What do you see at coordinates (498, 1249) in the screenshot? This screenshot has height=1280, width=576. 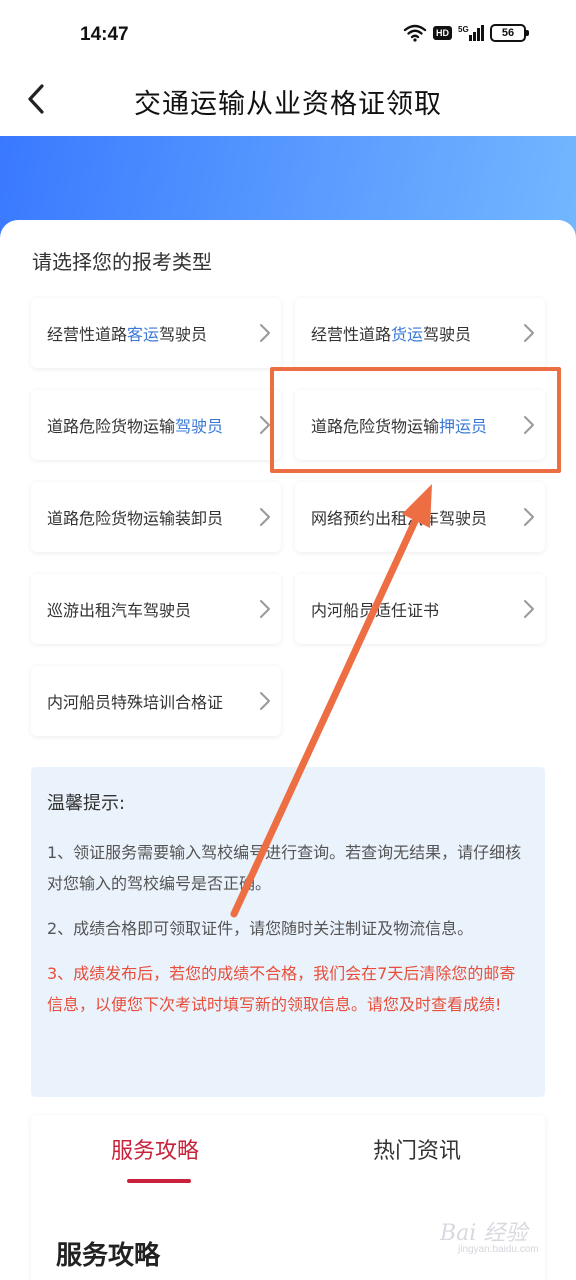 I see `watermark-url: jingyan.baidu.com` at bounding box center [498, 1249].